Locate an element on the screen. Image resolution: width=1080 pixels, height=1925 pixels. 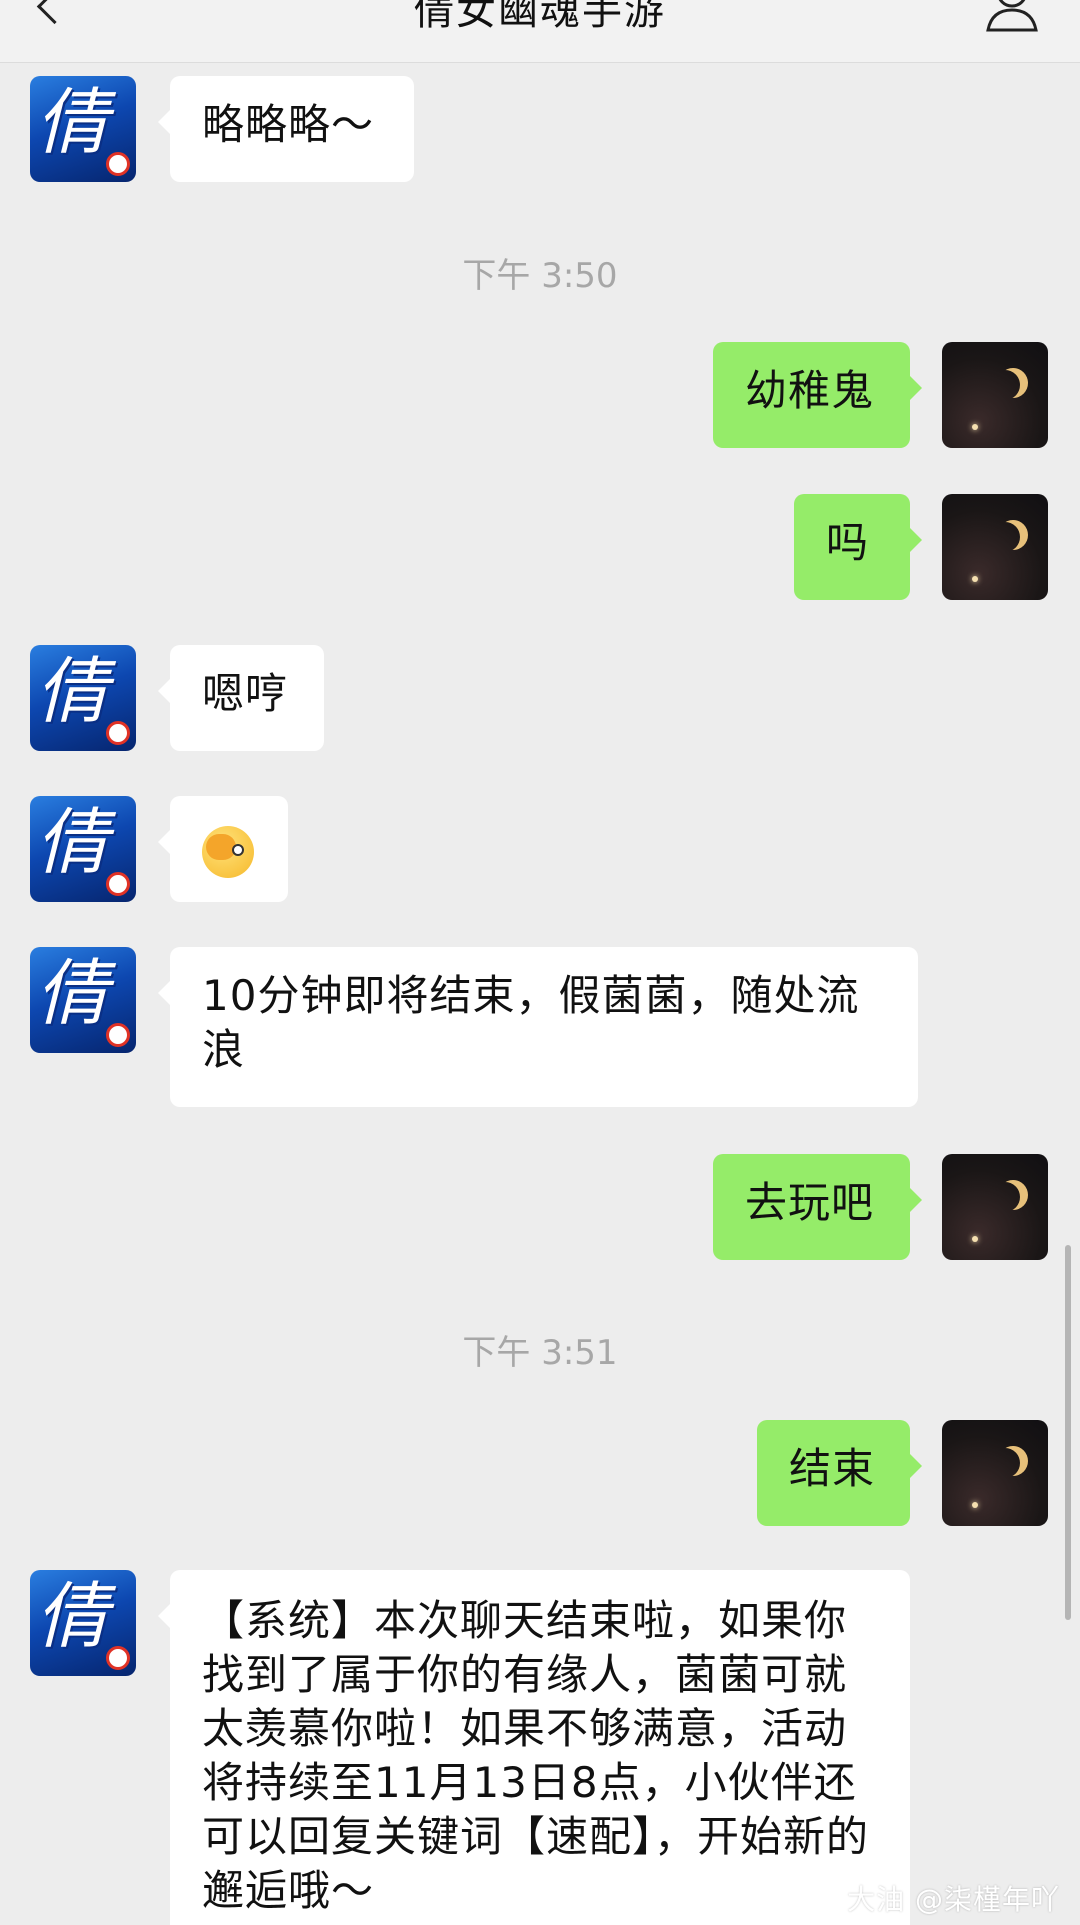
scrollbar is located at coordinates (1068, 1432).